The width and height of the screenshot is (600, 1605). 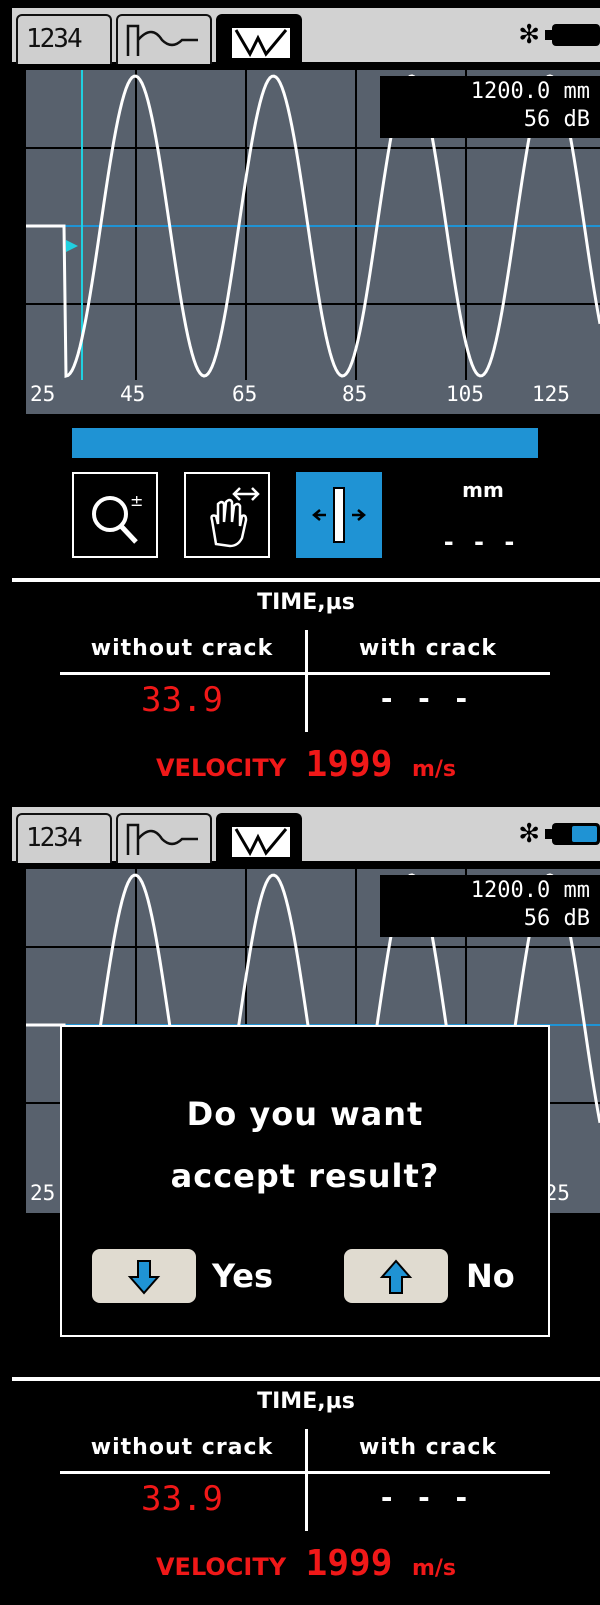 I want to click on zoom-button: ±, so click(x=115, y=515).